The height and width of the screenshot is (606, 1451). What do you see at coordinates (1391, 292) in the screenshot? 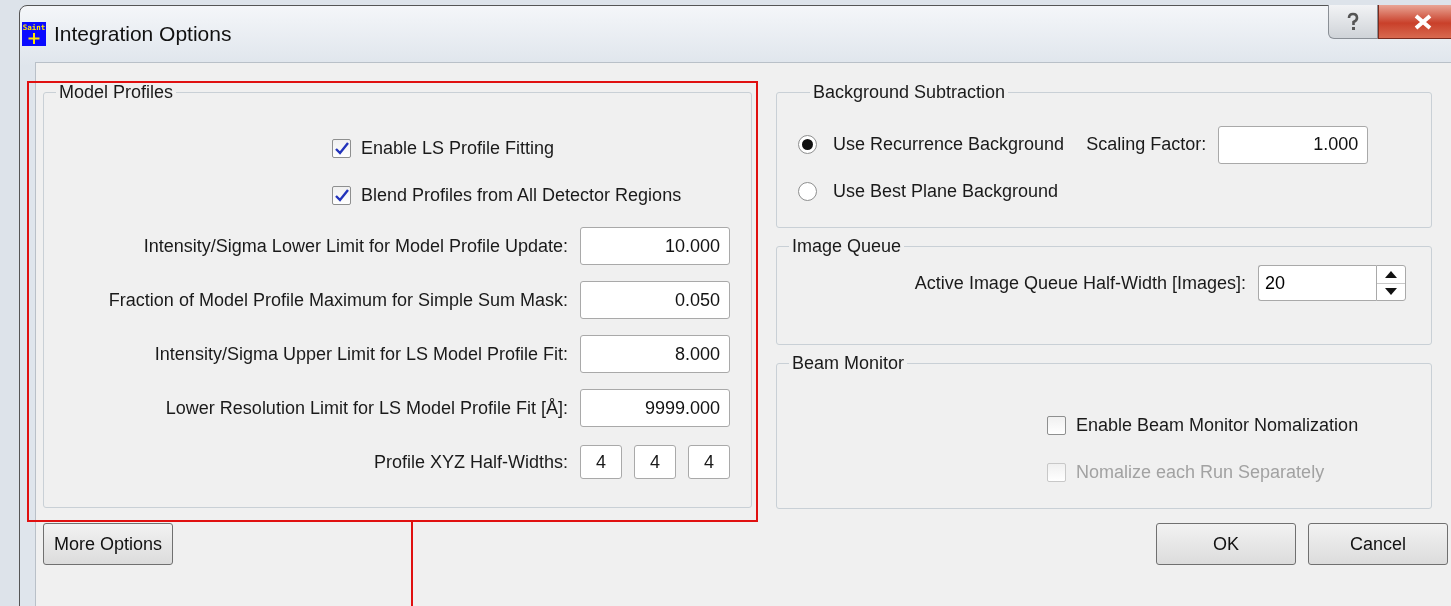
I see `down-arrow-icon` at bounding box center [1391, 292].